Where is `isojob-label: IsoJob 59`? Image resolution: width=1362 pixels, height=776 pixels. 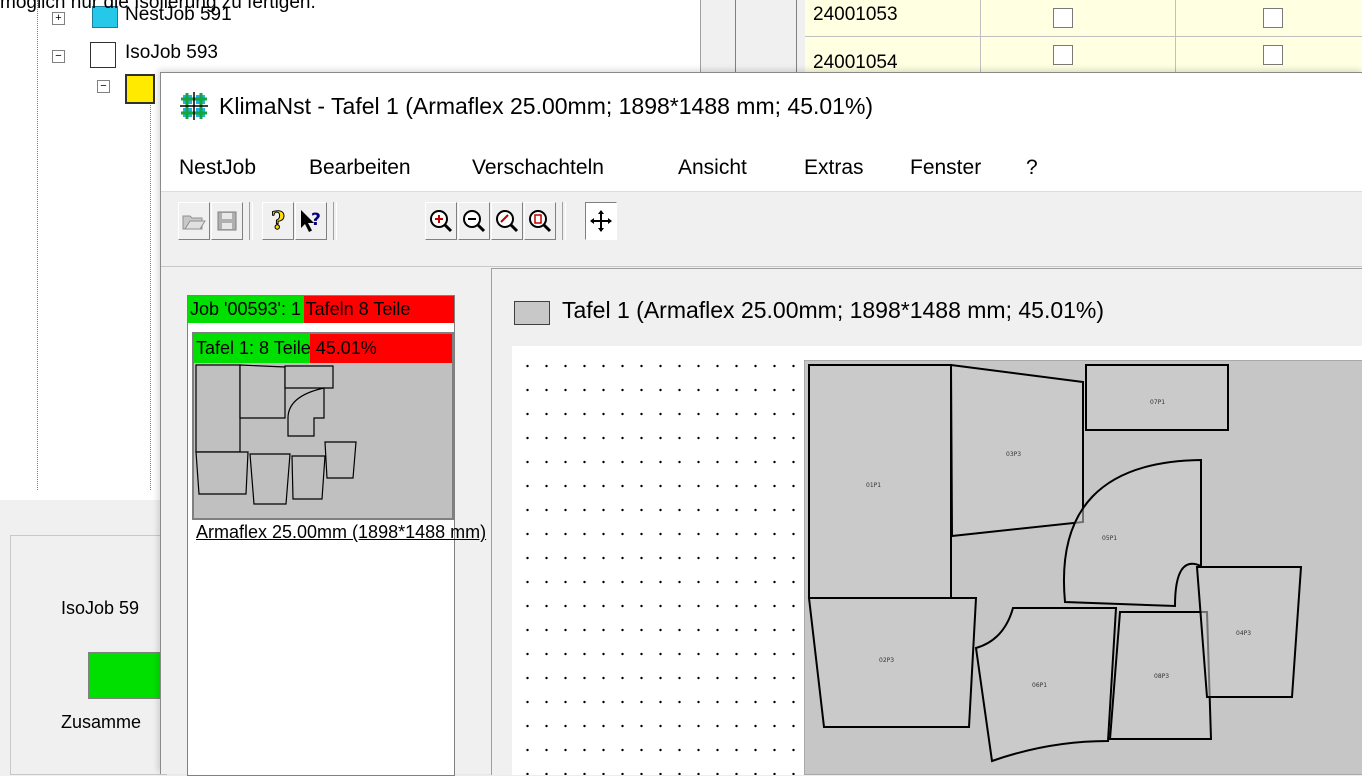
isojob-label: IsoJob 59 is located at coordinates (100, 608).